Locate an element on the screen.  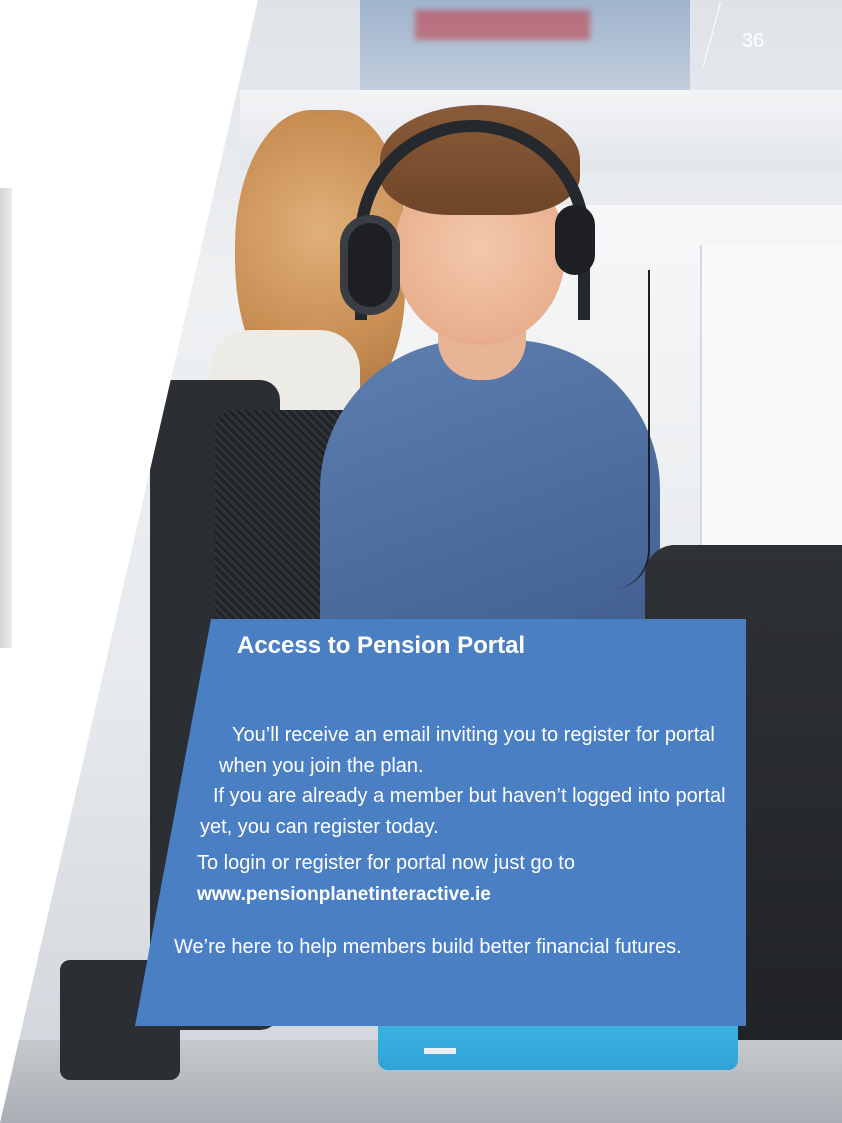
photo-chair-tag is located at coordinates (440, 1051).